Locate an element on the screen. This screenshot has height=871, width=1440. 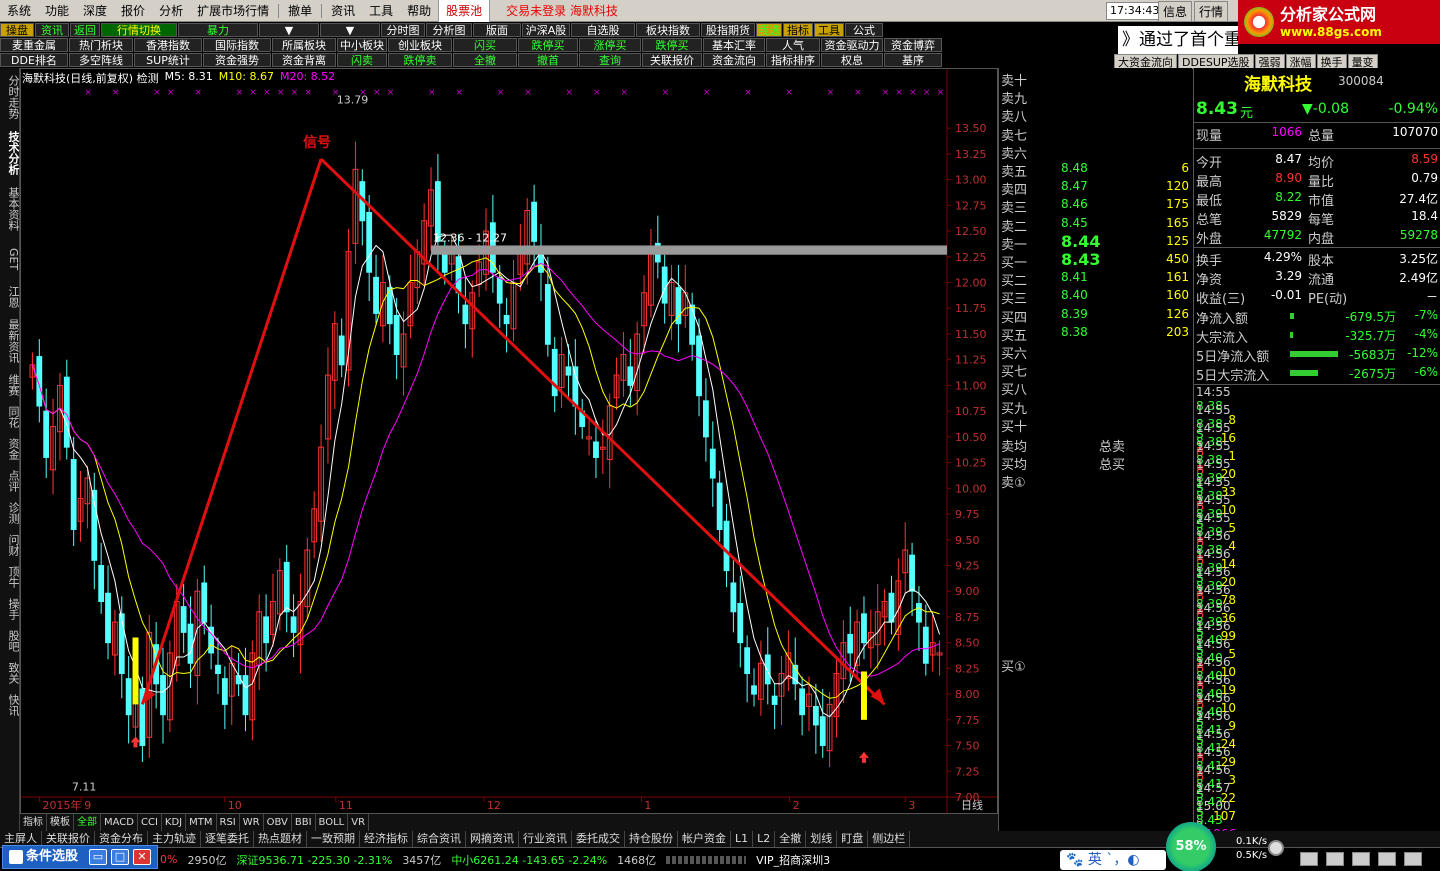
leftnav-item-6: 维赛 is located at coordinates (10, 385).